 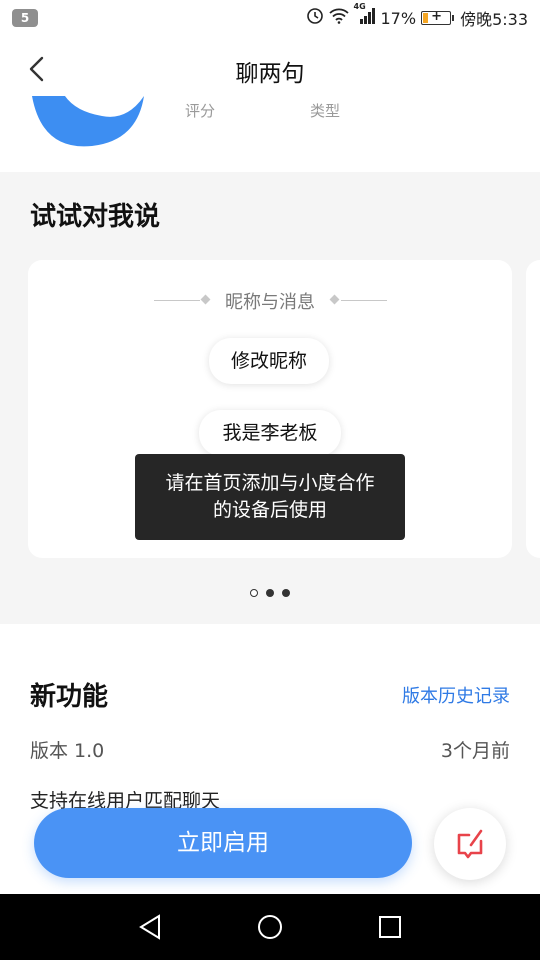 I want to click on version-history-link: 版本历史记录, so click(x=456, y=695).